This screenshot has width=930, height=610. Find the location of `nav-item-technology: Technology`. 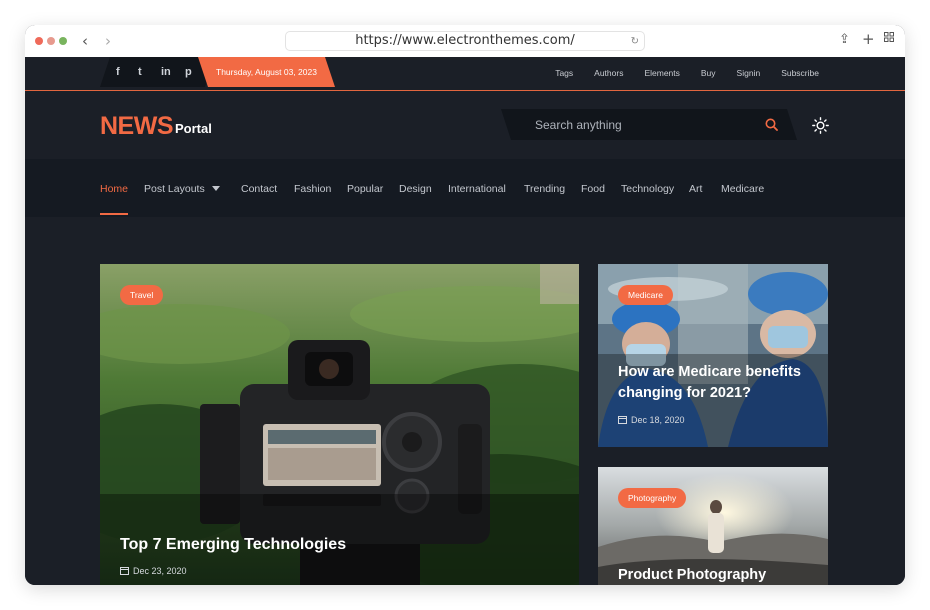

nav-item-technology: Technology is located at coordinates (647, 189).